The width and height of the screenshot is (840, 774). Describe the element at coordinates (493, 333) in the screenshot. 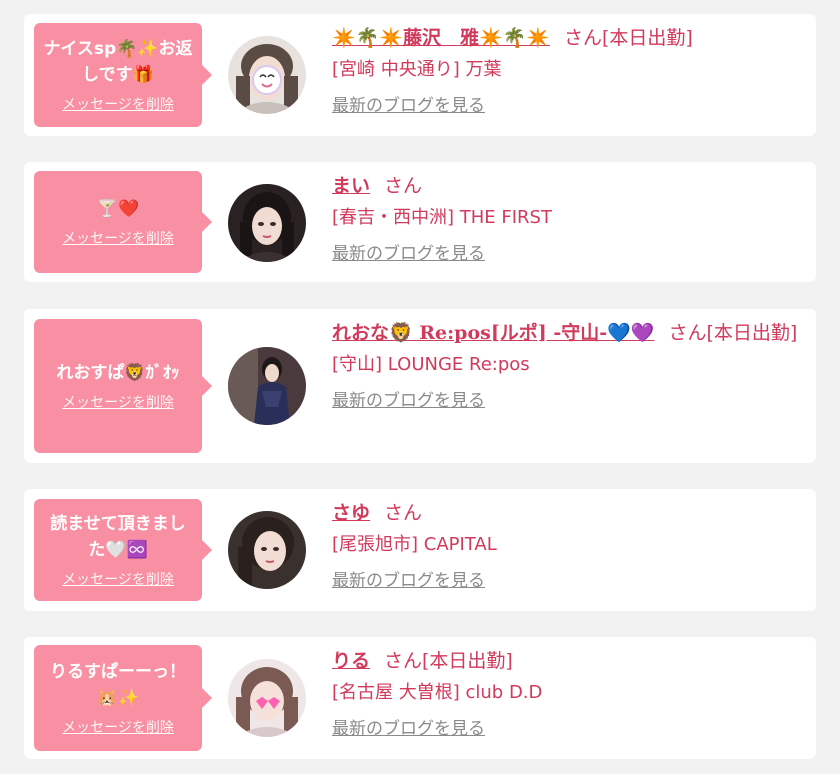

I see `cast-name-link: れおな🦁 Re:pos[ルポ] -守山-💙💜` at that location.